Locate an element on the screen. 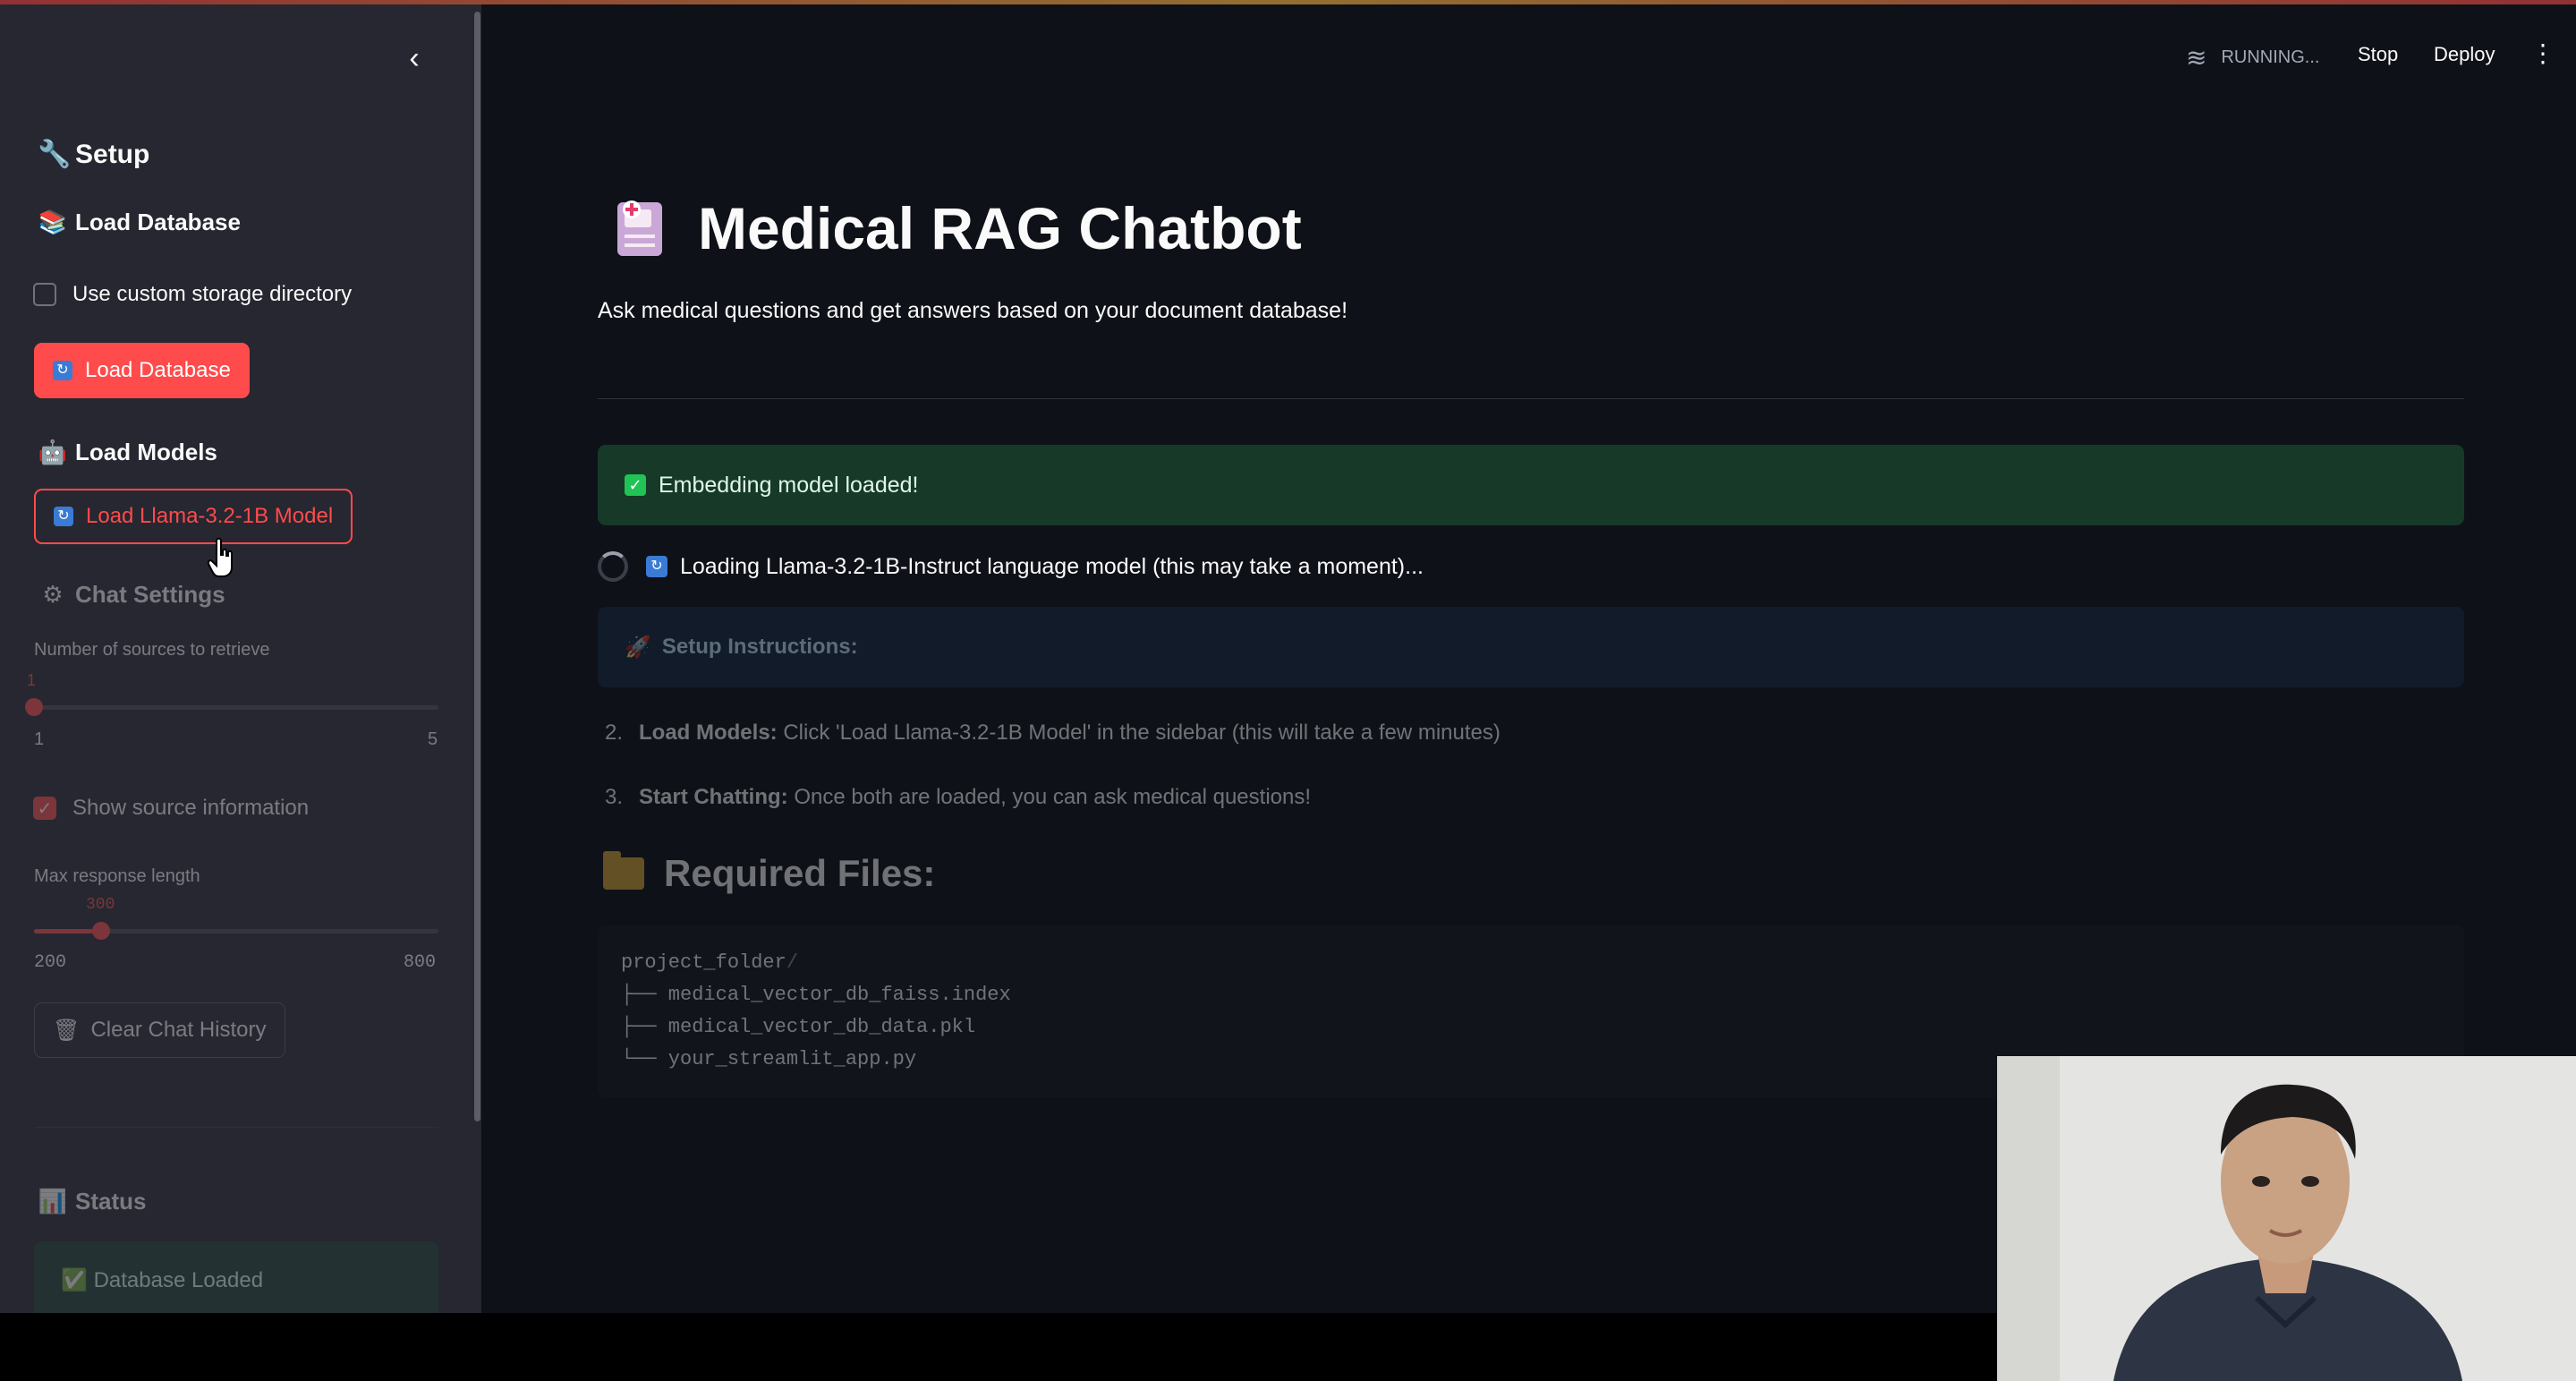  code-line: project_folder/ is located at coordinates (710, 962).